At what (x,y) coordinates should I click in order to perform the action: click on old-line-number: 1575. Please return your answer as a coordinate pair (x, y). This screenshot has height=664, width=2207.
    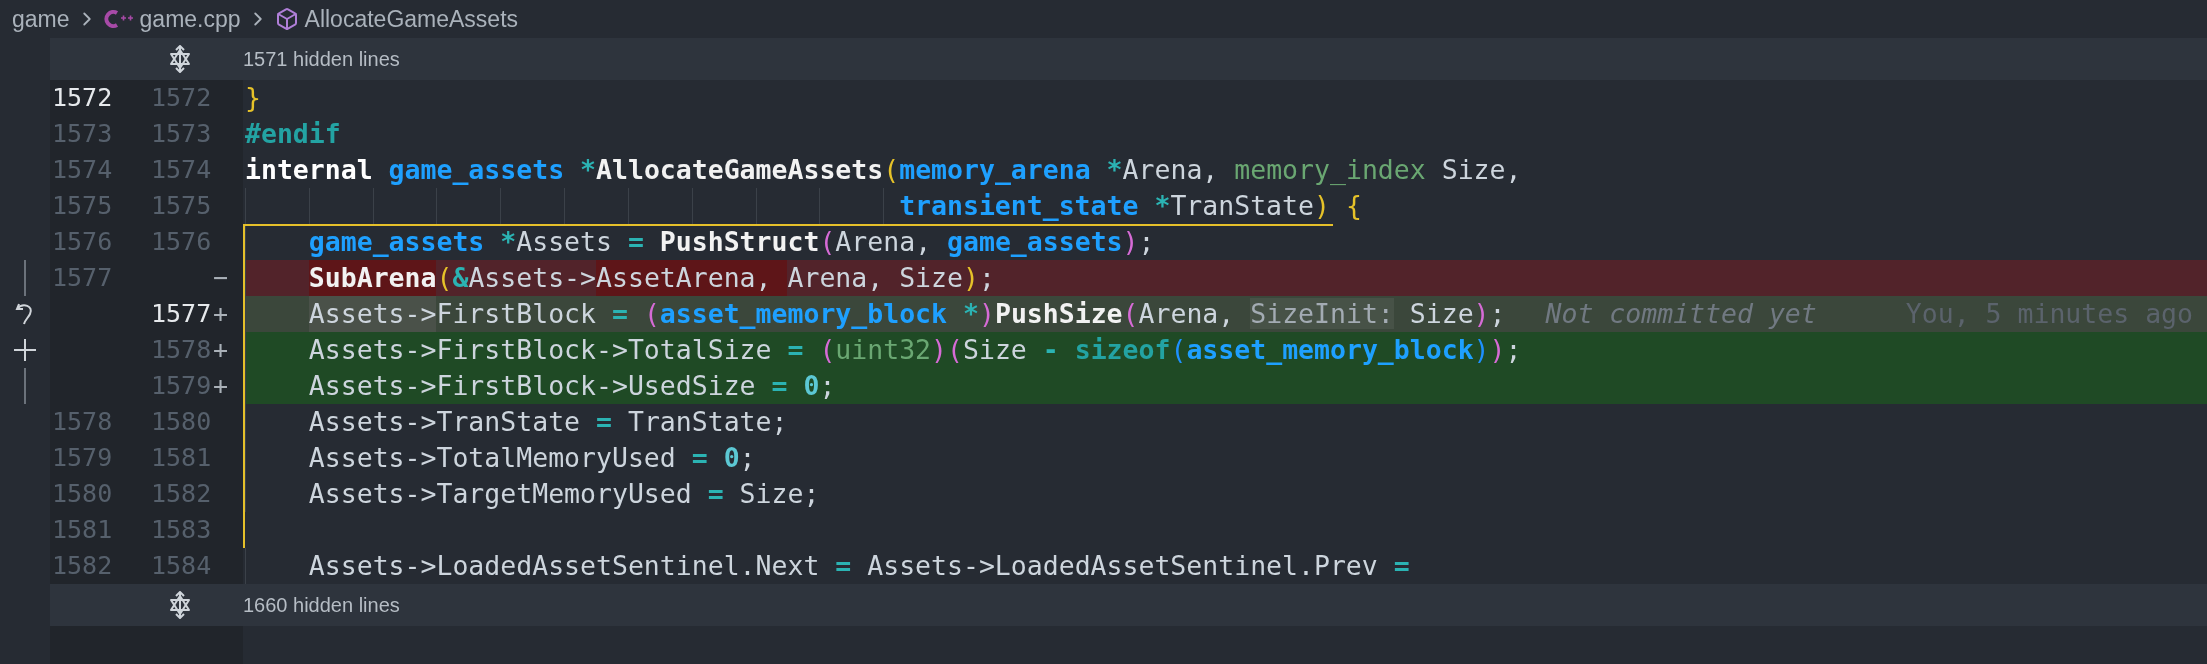
    Looking at the image, I should click on (82, 206).